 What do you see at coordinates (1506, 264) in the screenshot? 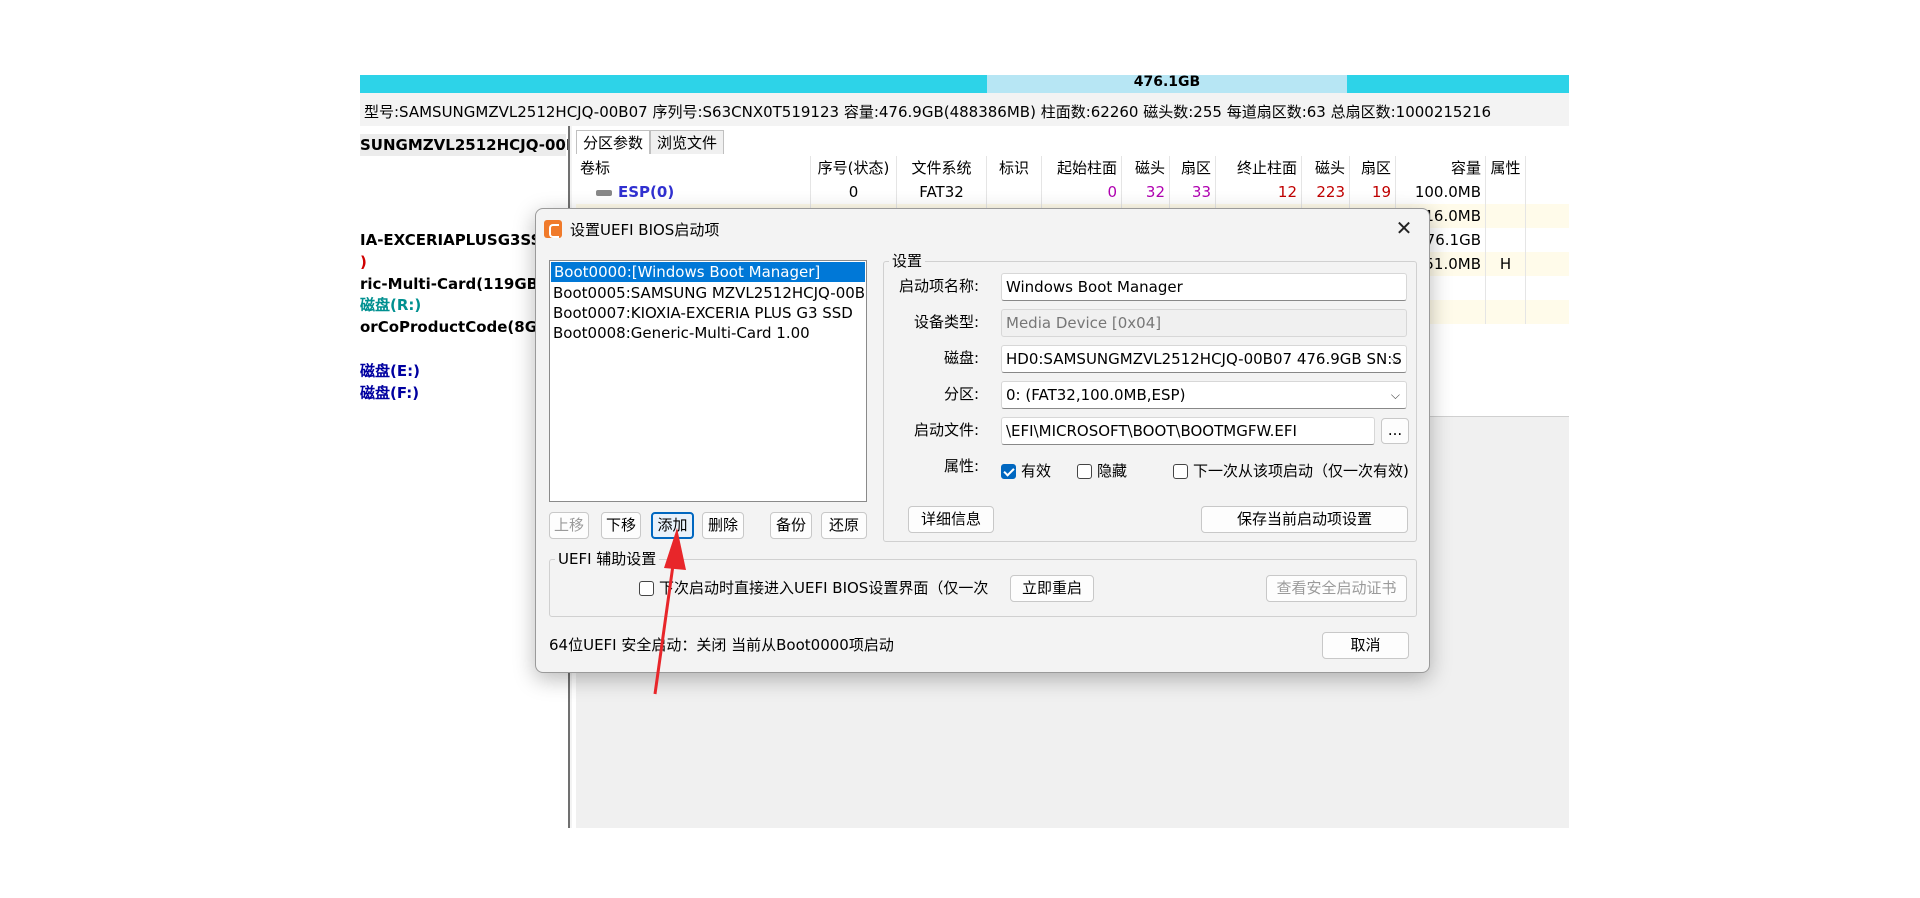
I see `table-cell: H` at bounding box center [1506, 264].